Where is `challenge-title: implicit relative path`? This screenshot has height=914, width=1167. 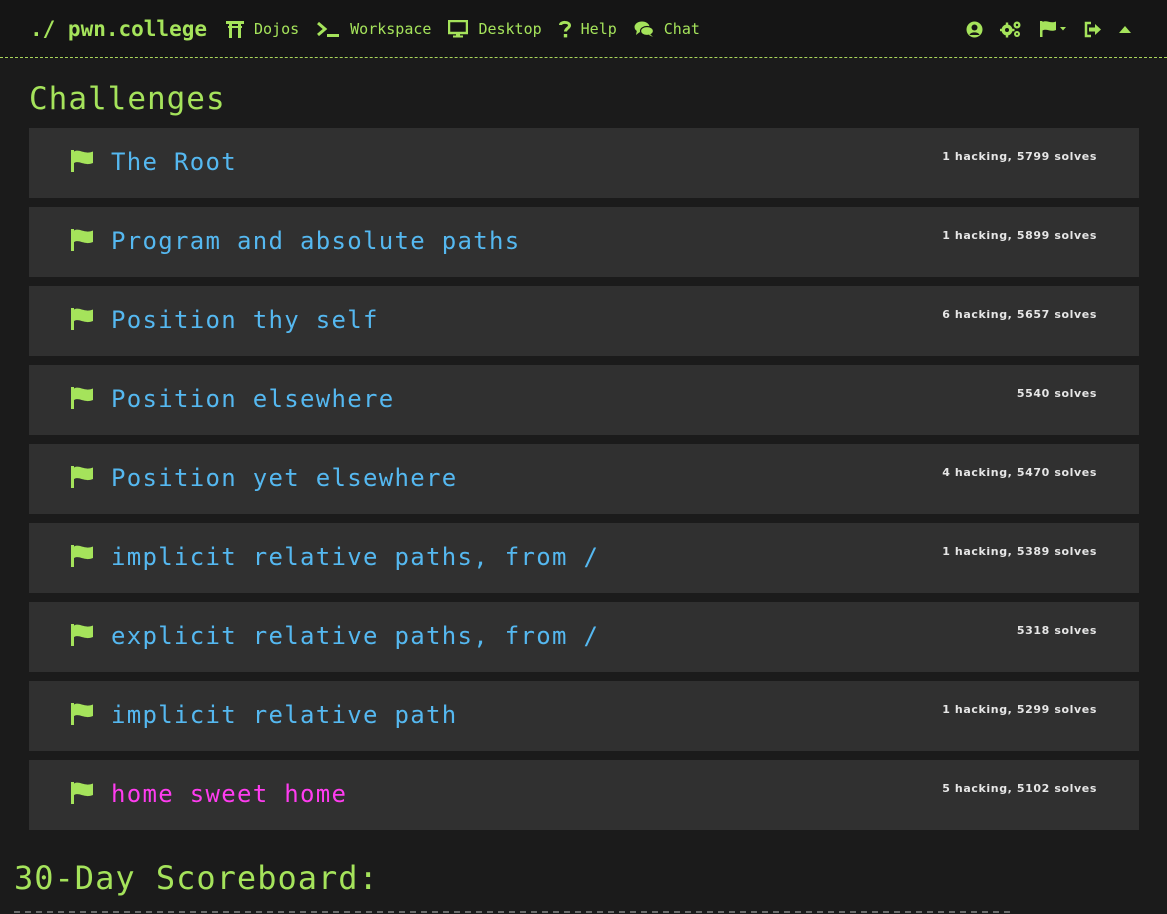 challenge-title: implicit relative path is located at coordinates (284, 715).